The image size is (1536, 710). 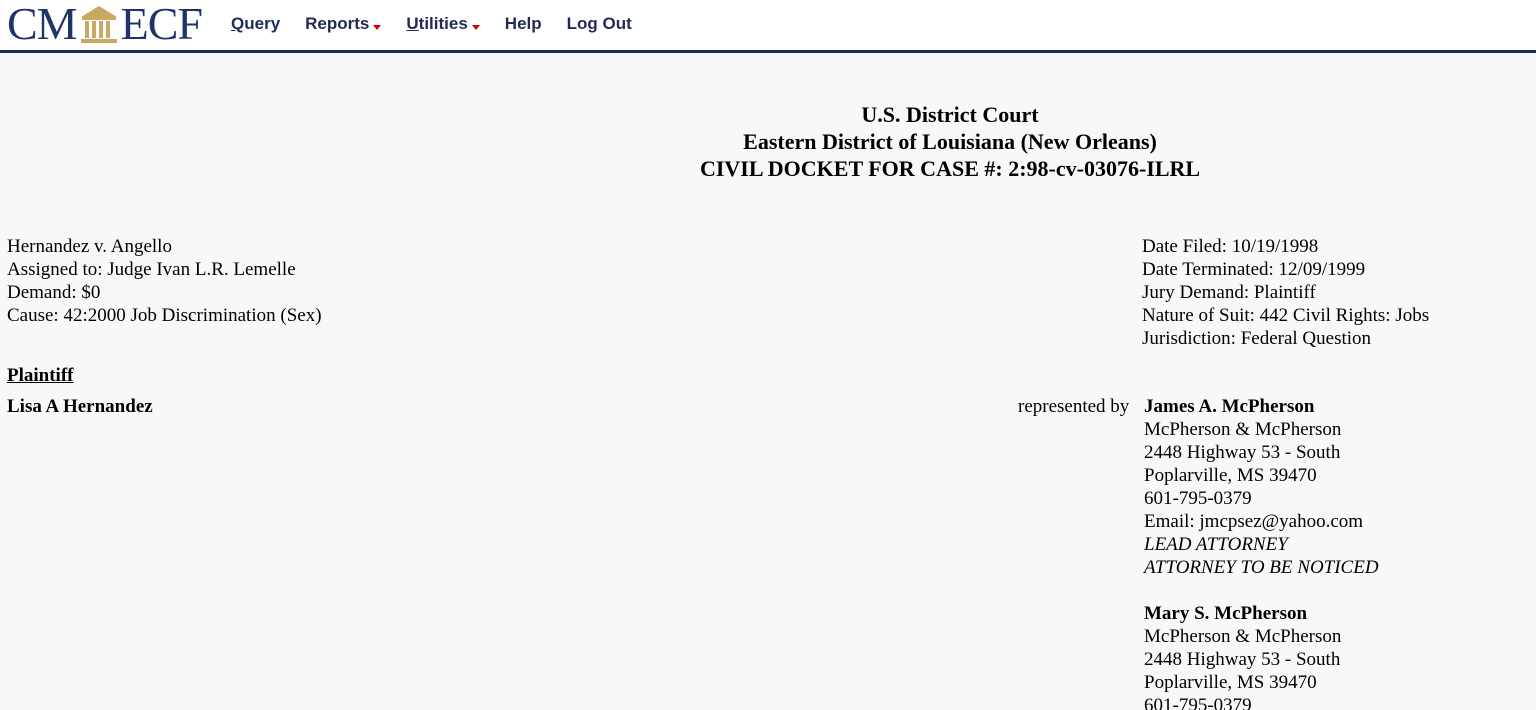 I want to click on logo-text-left: CM, so click(x=42, y=24).